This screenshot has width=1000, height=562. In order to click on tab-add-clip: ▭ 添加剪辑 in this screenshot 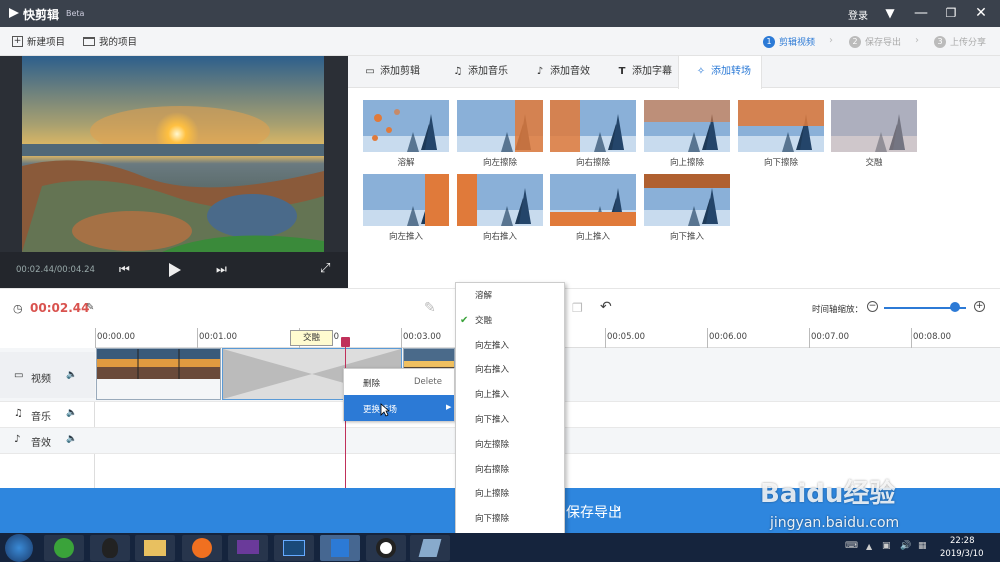, I will do `click(392, 72)`.